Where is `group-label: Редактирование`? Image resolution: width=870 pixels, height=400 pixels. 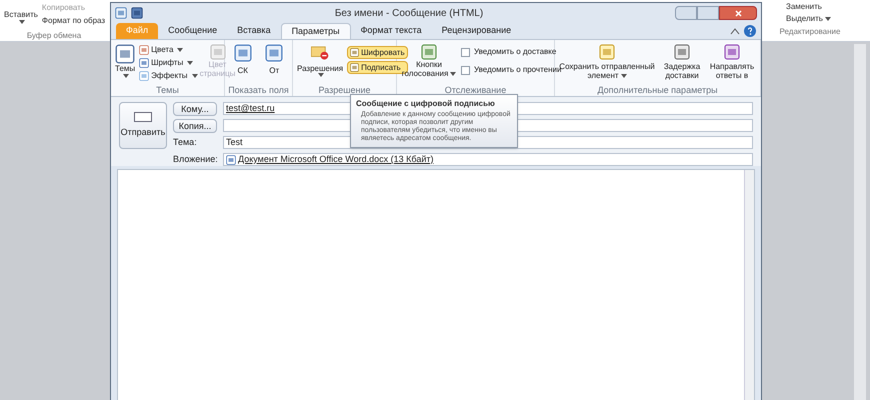 group-label: Редактирование is located at coordinates (810, 32).